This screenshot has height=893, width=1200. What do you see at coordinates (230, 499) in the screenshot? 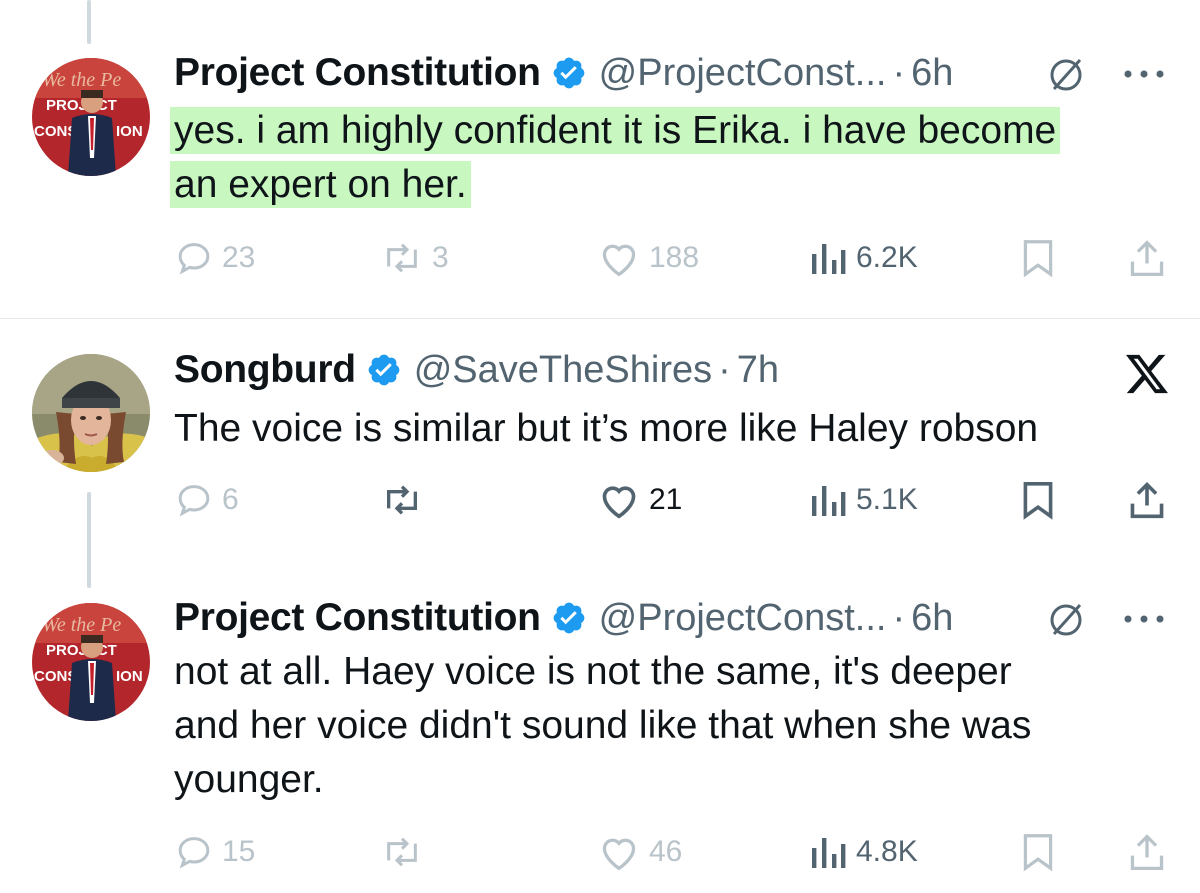
I see `reply-count: 6` at bounding box center [230, 499].